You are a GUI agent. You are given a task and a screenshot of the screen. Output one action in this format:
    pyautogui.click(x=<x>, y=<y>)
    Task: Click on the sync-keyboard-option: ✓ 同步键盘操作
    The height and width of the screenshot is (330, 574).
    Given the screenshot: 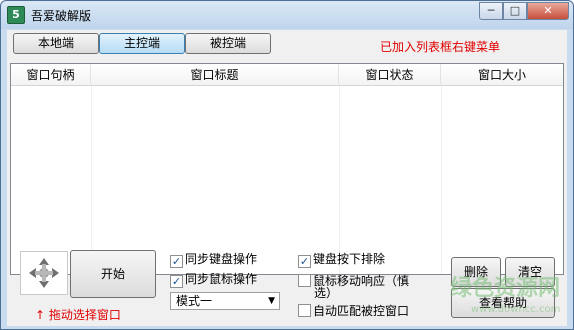 What is the action you would take?
    pyautogui.click(x=213, y=260)
    